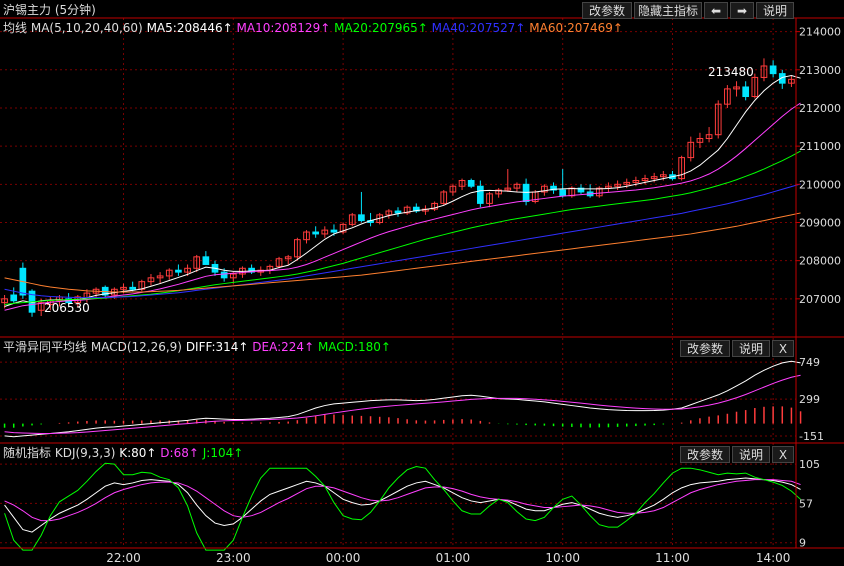  What do you see at coordinates (820, 261) in the screenshot?
I see `price-tick-label: 208000` at bounding box center [820, 261].